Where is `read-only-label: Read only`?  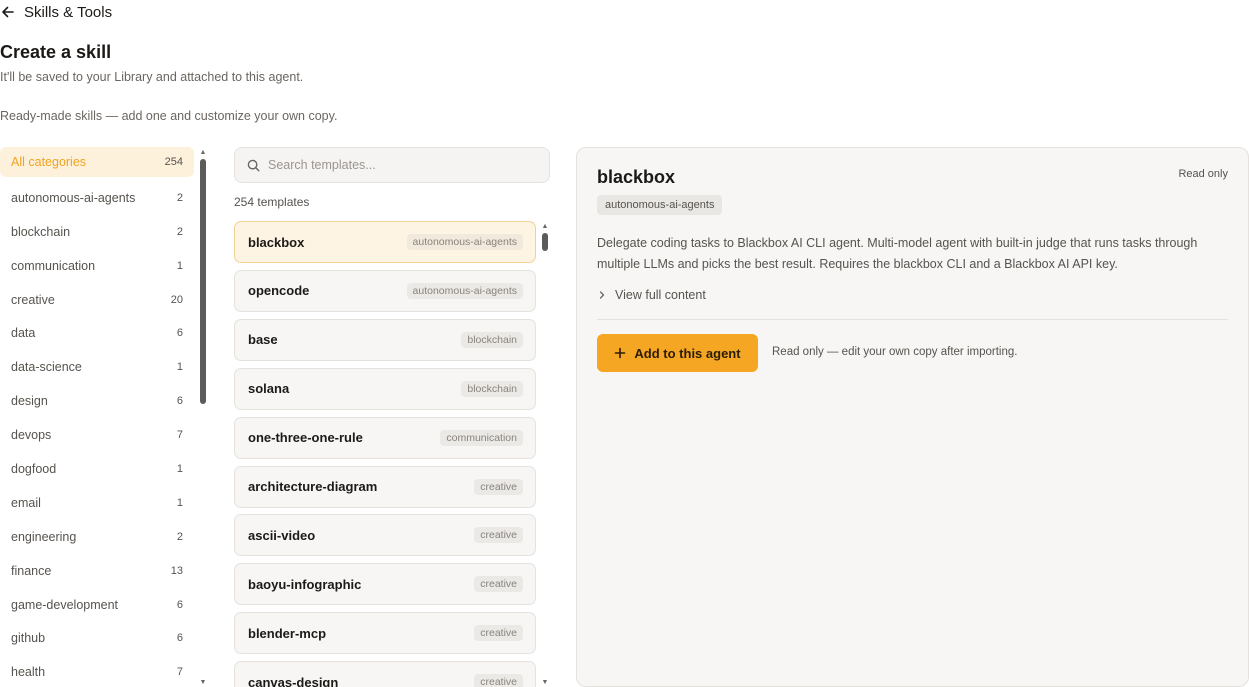 read-only-label: Read only is located at coordinates (1203, 174).